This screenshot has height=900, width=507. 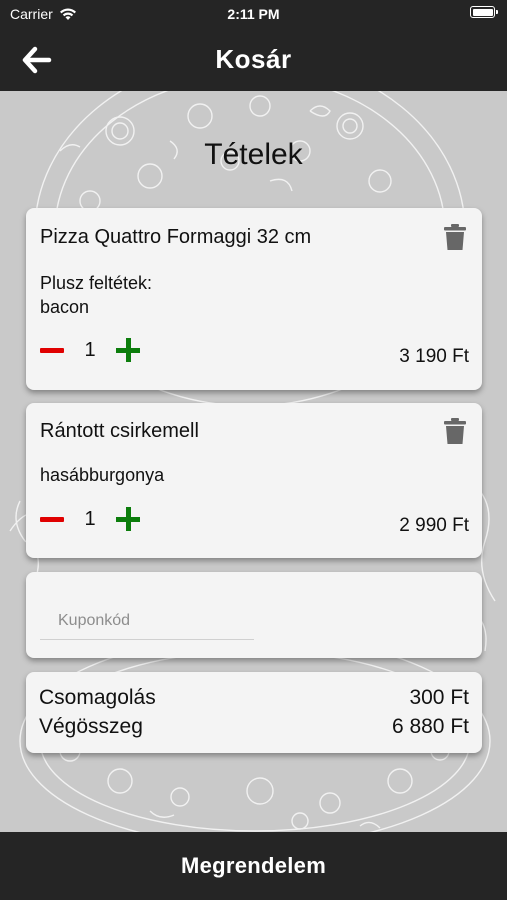 What do you see at coordinates (430, 726) in the screenshot?
I see `total-value: 6 880 Ft` at bounding box center [430, 726].